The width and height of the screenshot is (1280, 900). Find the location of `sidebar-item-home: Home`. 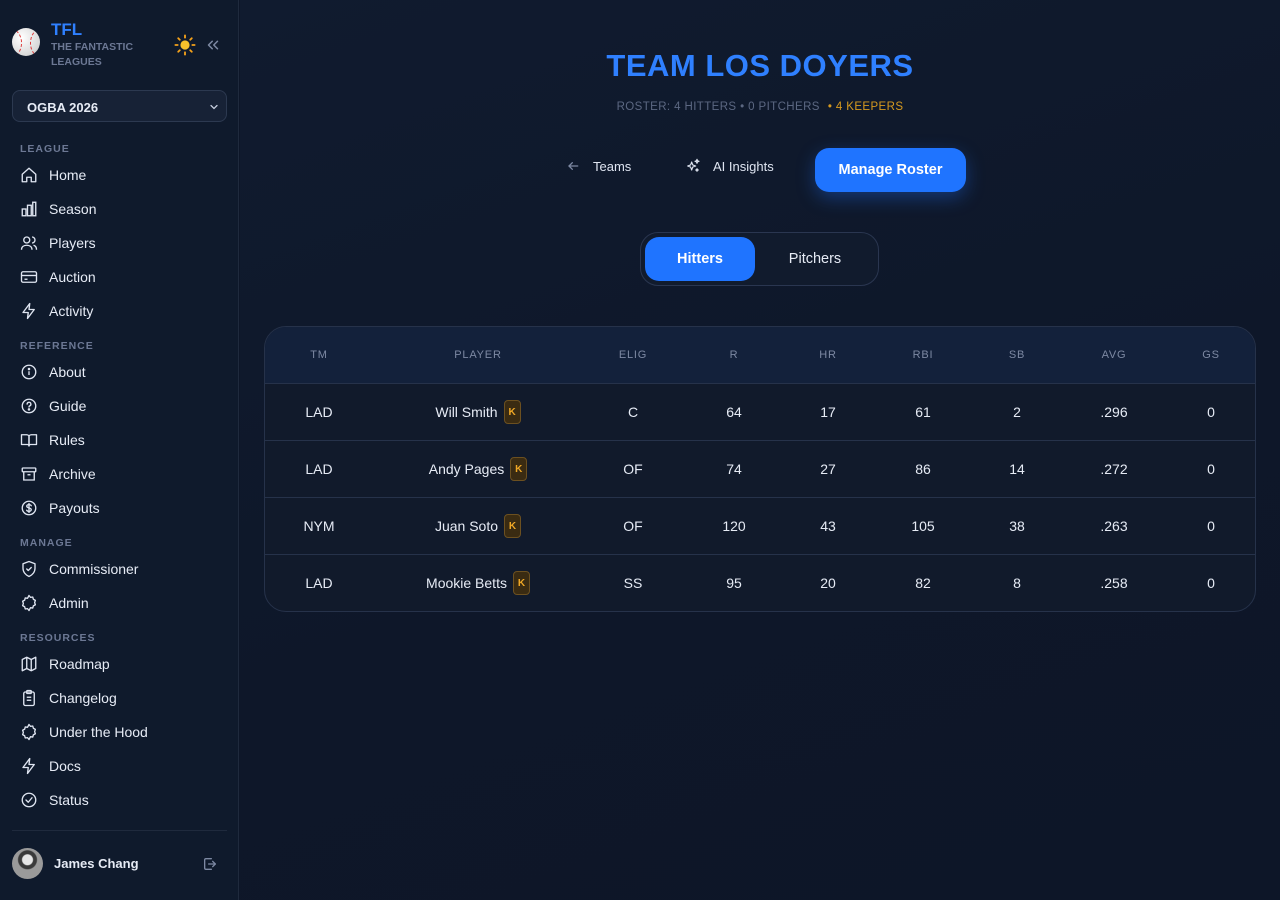

sidebar-item-home: Home is located at coordinates (120, 175).